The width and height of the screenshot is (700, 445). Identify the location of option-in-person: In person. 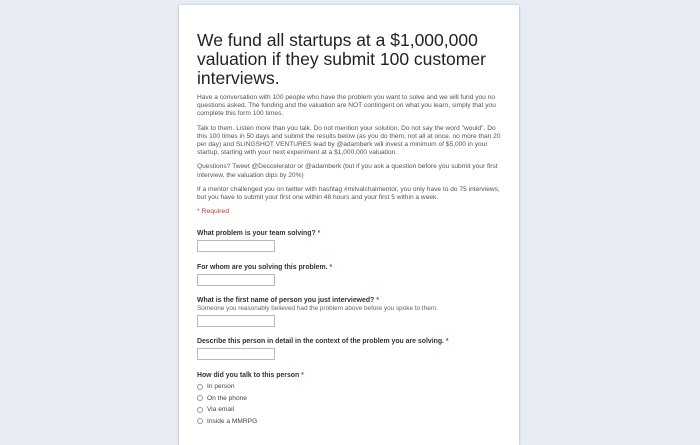
(250, 387).